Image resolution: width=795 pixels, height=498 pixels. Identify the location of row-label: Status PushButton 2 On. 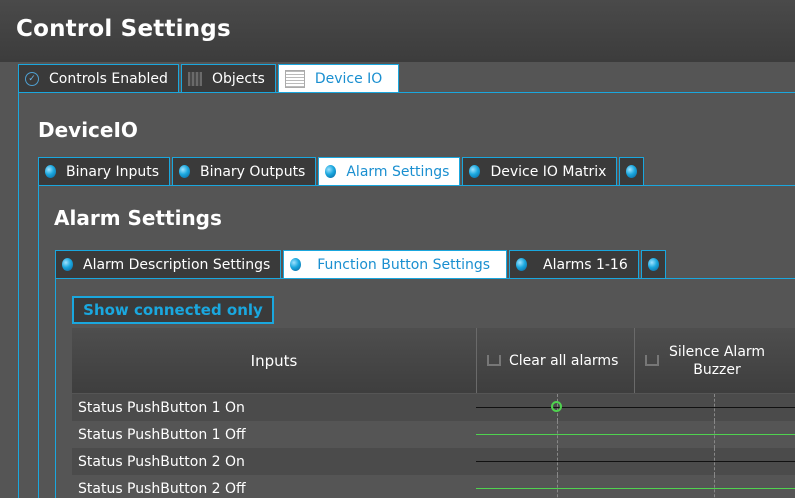
(161, 461).